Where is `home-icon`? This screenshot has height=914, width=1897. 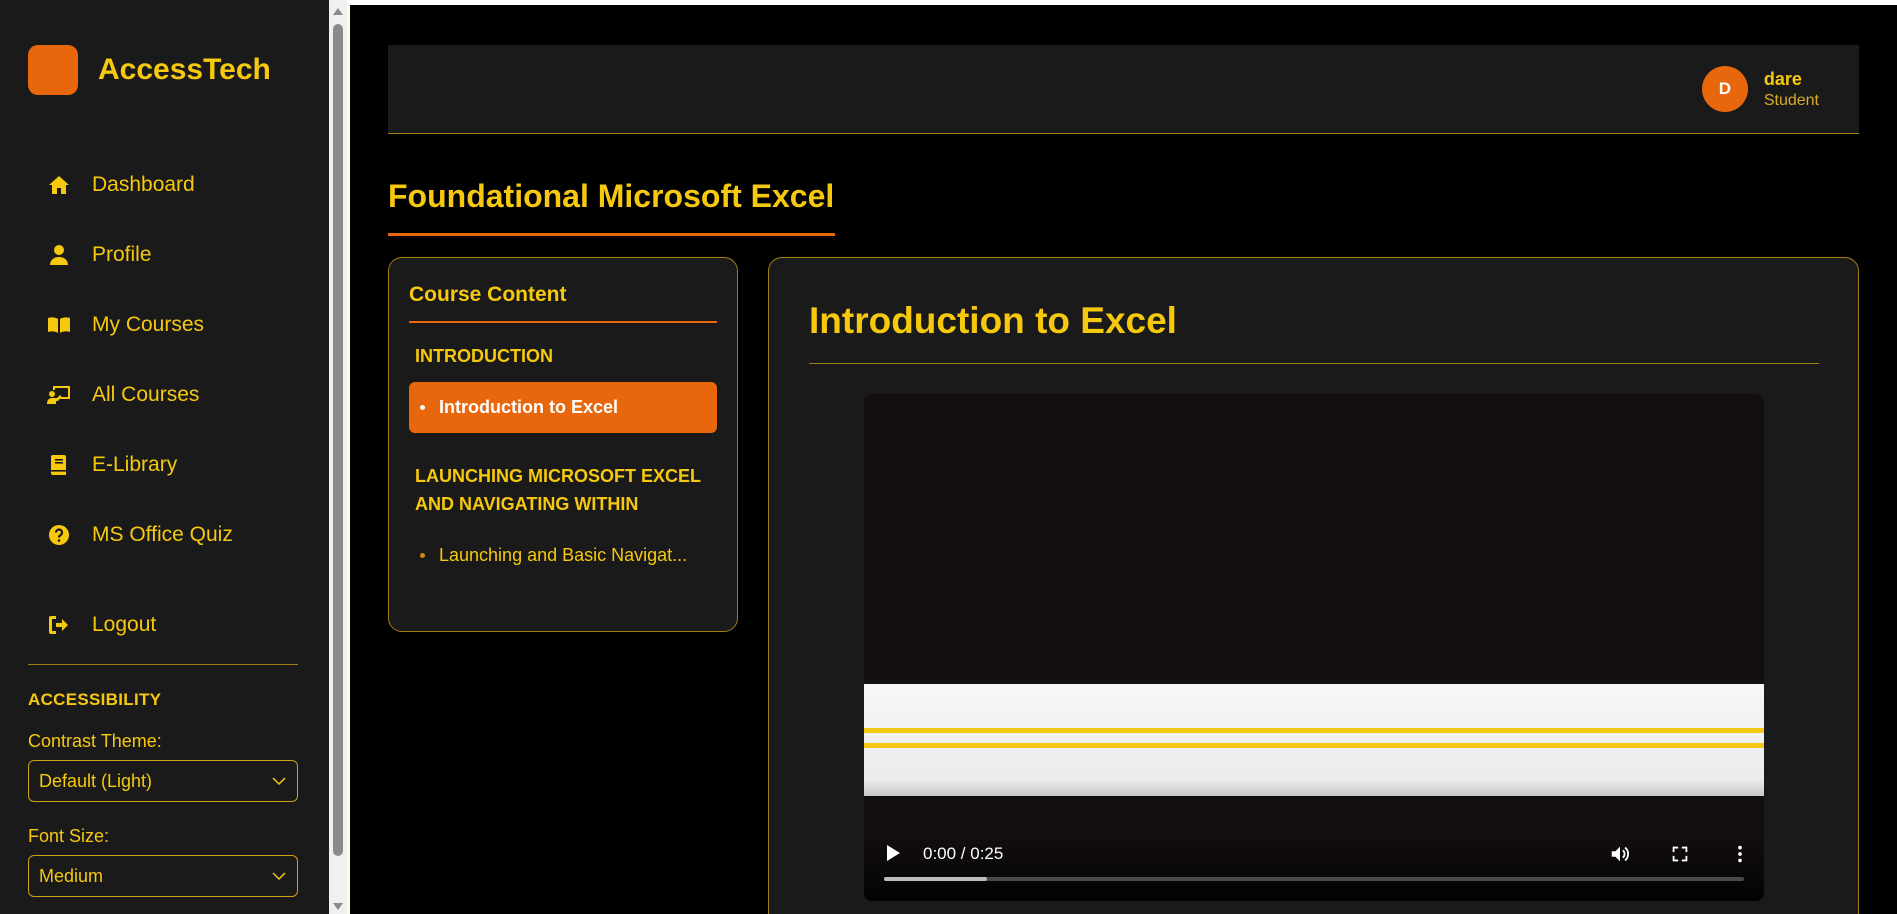 home-icon is located at coordinates (59, 185).